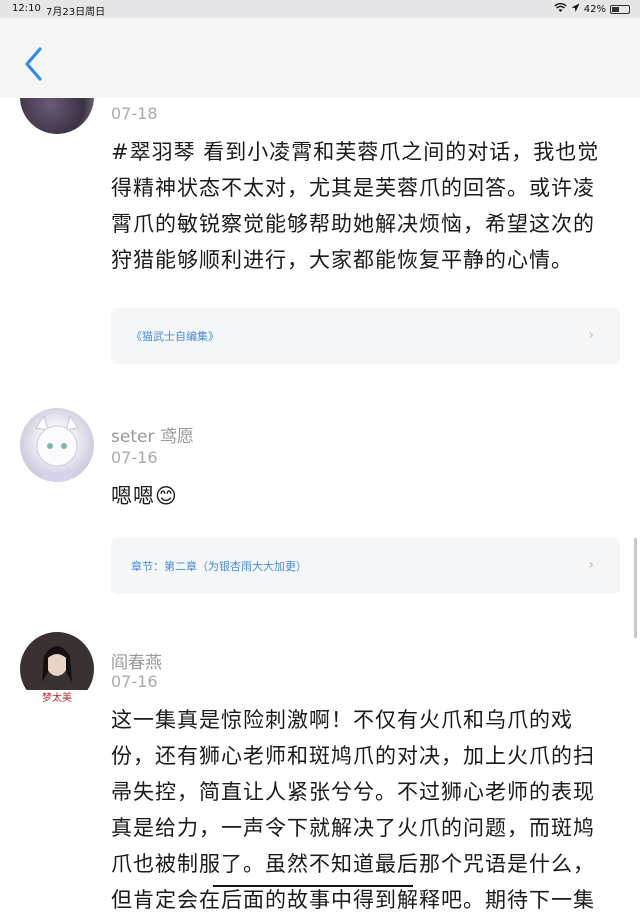 This screenshot has height=921, width=640. Describe the element at coordinates (134, 113) in the screenshot. I see `comment-date: 07-18` at that location.